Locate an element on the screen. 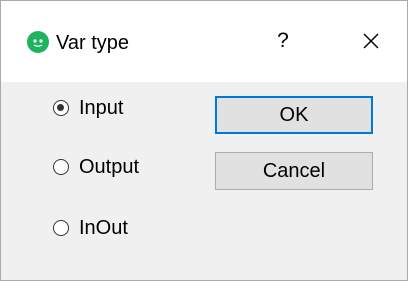 The image size is (408, 281). radio-output-label: Output is located at coordinates (109, 167).